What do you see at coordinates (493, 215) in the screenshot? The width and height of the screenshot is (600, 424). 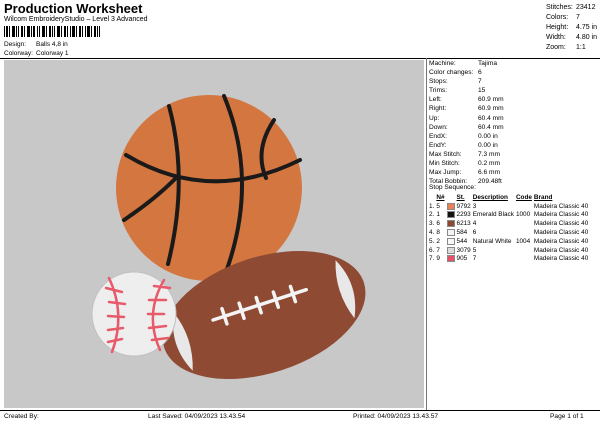 I see `thread-description: Emerald Black` at bounding box center [493, 215].